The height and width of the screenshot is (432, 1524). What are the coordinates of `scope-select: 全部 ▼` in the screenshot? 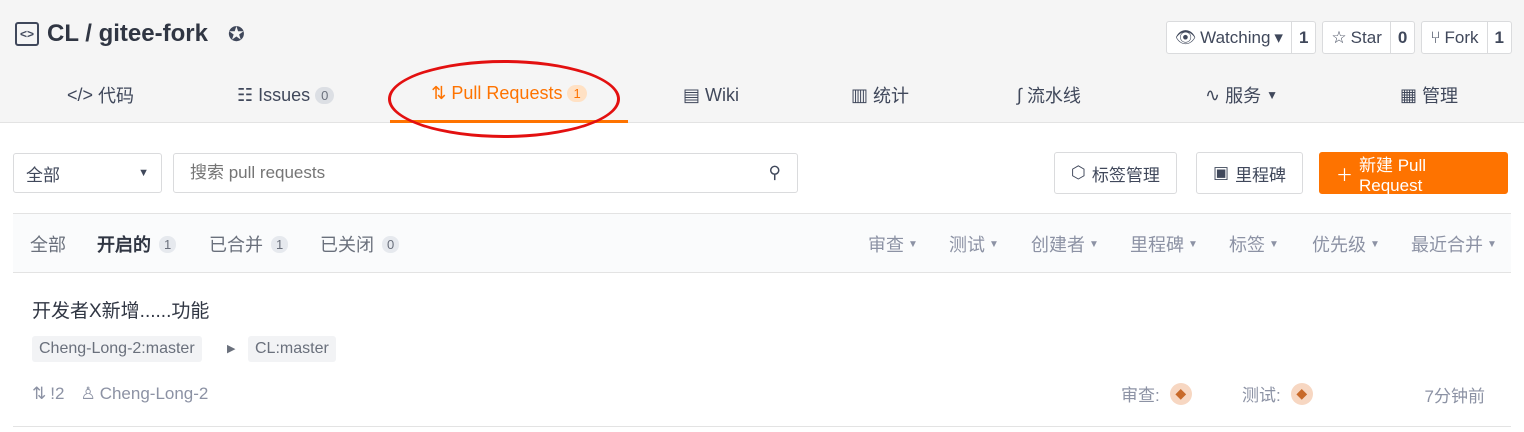 It's located at (87, 173).